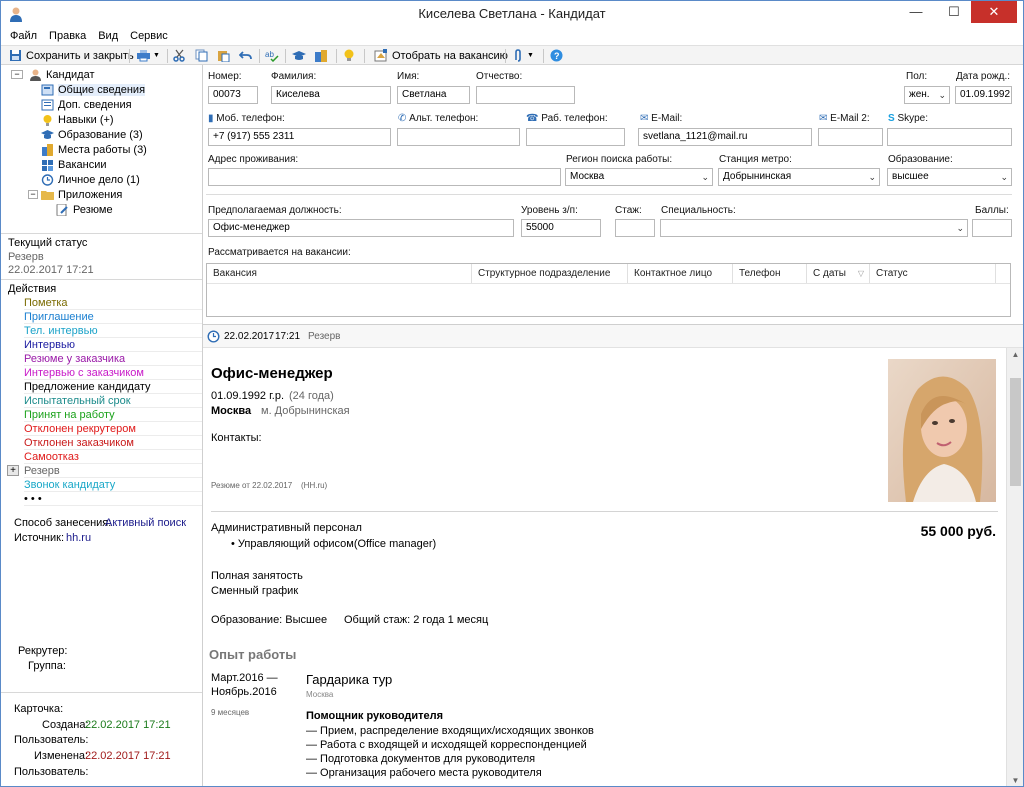 The image size is (1024, 787). I want to click on action-item: Интервью с заказчиком, so click(113, 373).